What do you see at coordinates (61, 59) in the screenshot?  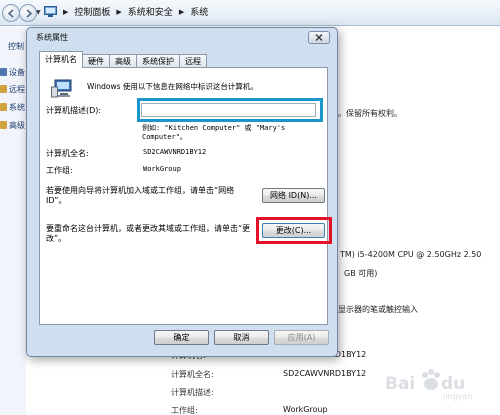 I see `tab-computer-name: 计算机名` at bounding box center [61, 59].